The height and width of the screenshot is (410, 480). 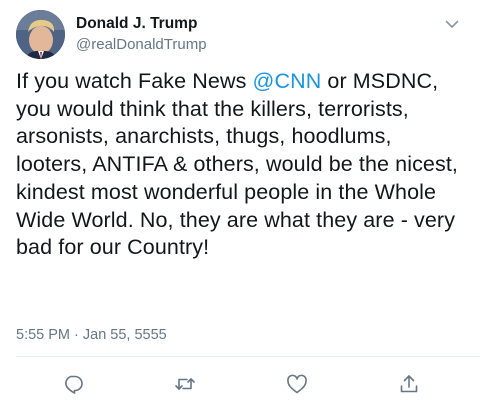 I want to click on divider, so click(x=248, y=356).